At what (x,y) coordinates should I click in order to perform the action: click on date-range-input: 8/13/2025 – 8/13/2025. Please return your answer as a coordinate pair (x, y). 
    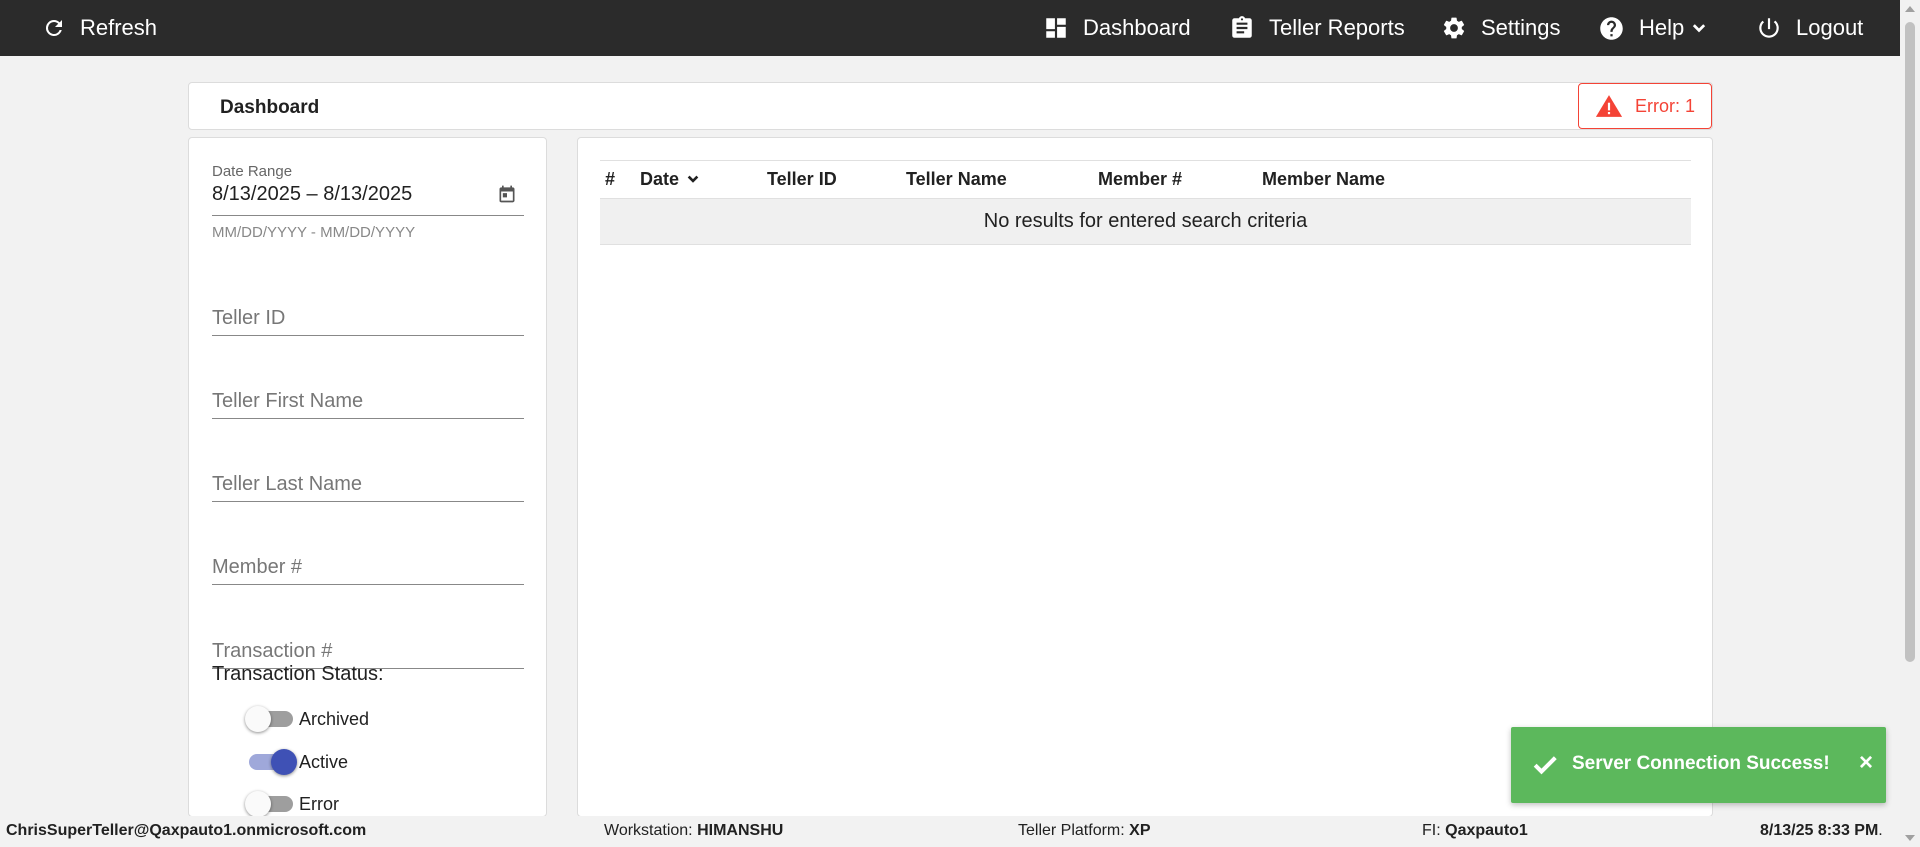
    Looking at the image, I should click on (312, 194).